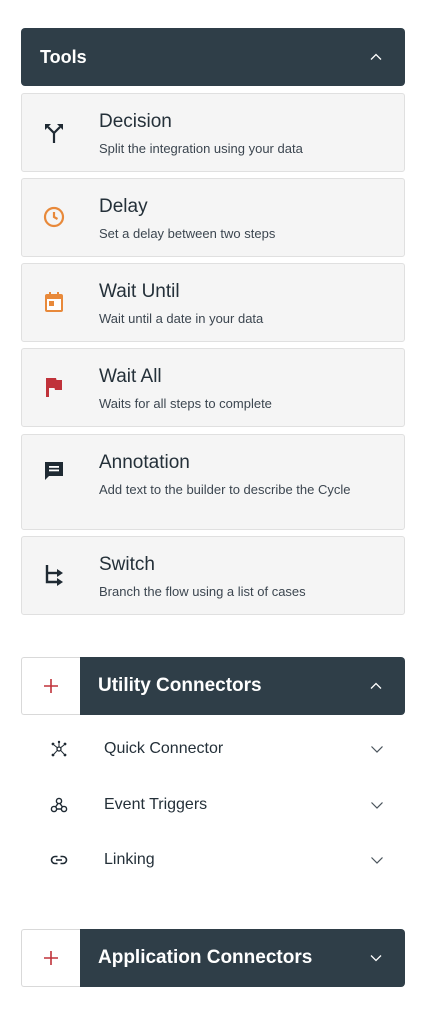 Image resolution: width=428 pixels, height=1024 pixels. I want to click on connector-event-triggers: Event Triggers, so click(213, 805).